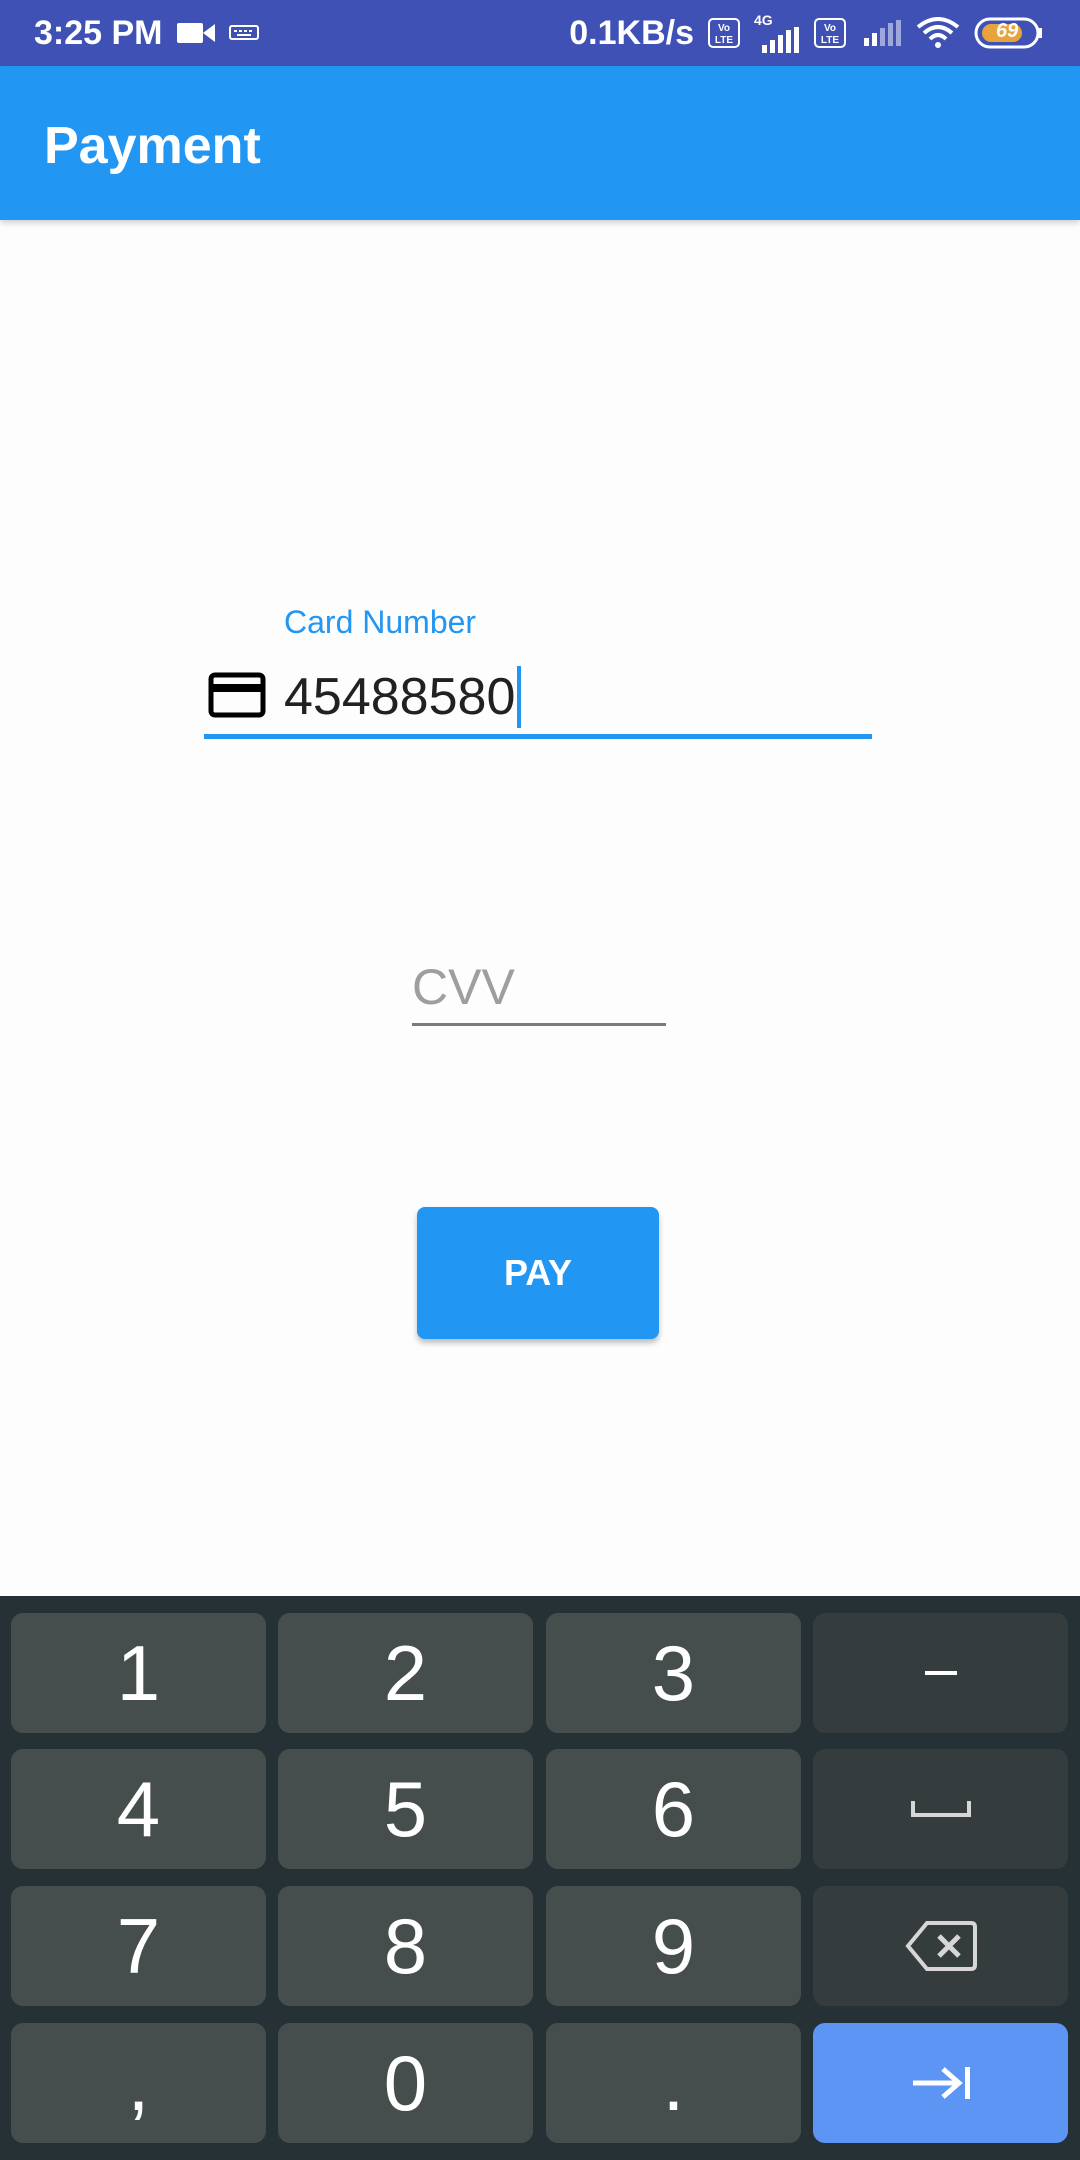 This screenshot has height=2160, width=1080. I want to click on backspace-icon, so click(940, 1946).